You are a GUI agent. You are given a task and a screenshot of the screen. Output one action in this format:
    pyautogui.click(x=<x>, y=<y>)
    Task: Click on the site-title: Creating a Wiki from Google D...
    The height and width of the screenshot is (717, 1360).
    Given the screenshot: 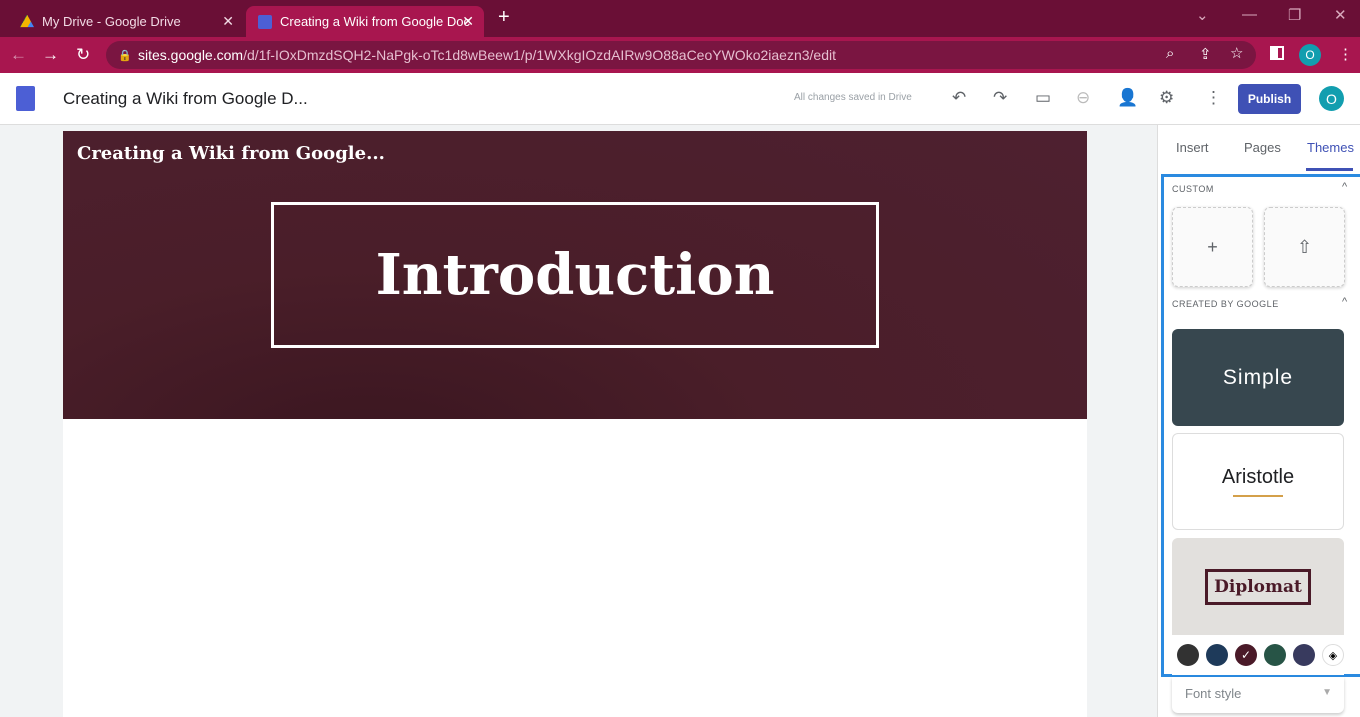 What is the action you would take?
    pyautogui.click(x=185, y=99)
    